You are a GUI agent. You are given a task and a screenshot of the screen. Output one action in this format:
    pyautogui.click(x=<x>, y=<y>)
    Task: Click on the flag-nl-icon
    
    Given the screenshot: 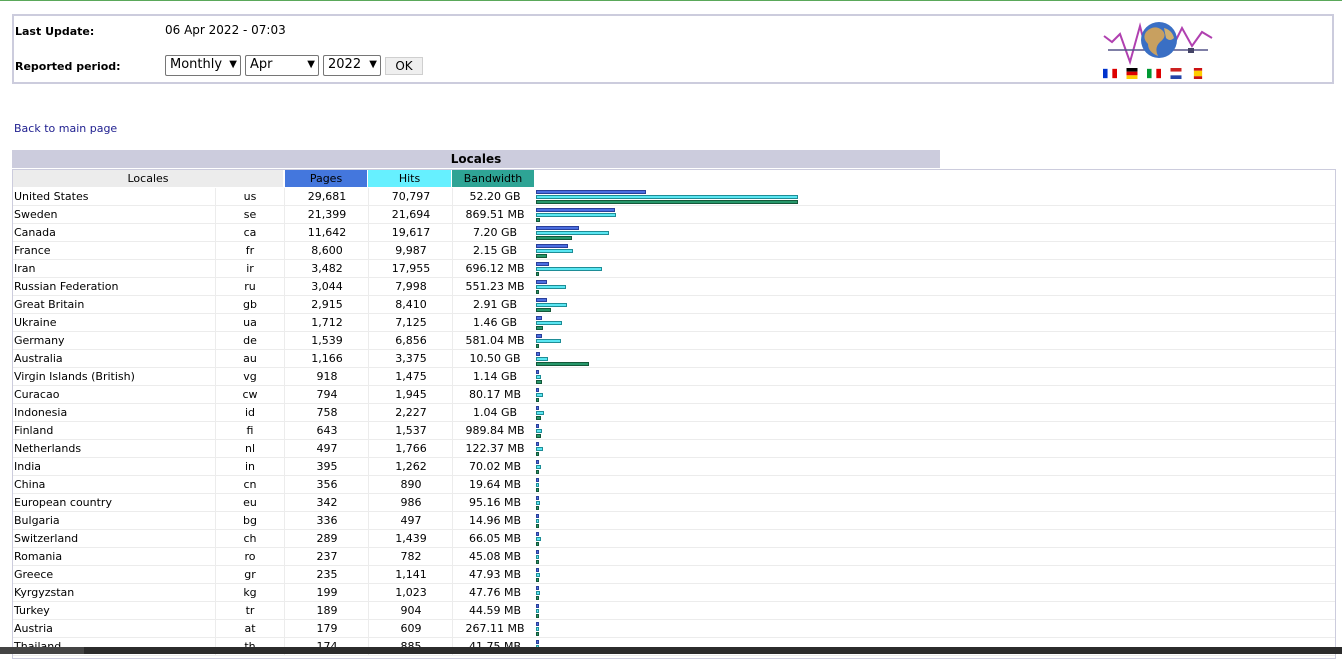 What is the action you would take?
    pyautogui.click(x=1176, y=73)
    